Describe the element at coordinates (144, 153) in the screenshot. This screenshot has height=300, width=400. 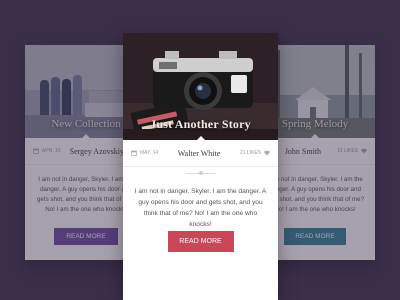
I see `post-date: MAY, 14` at that location.